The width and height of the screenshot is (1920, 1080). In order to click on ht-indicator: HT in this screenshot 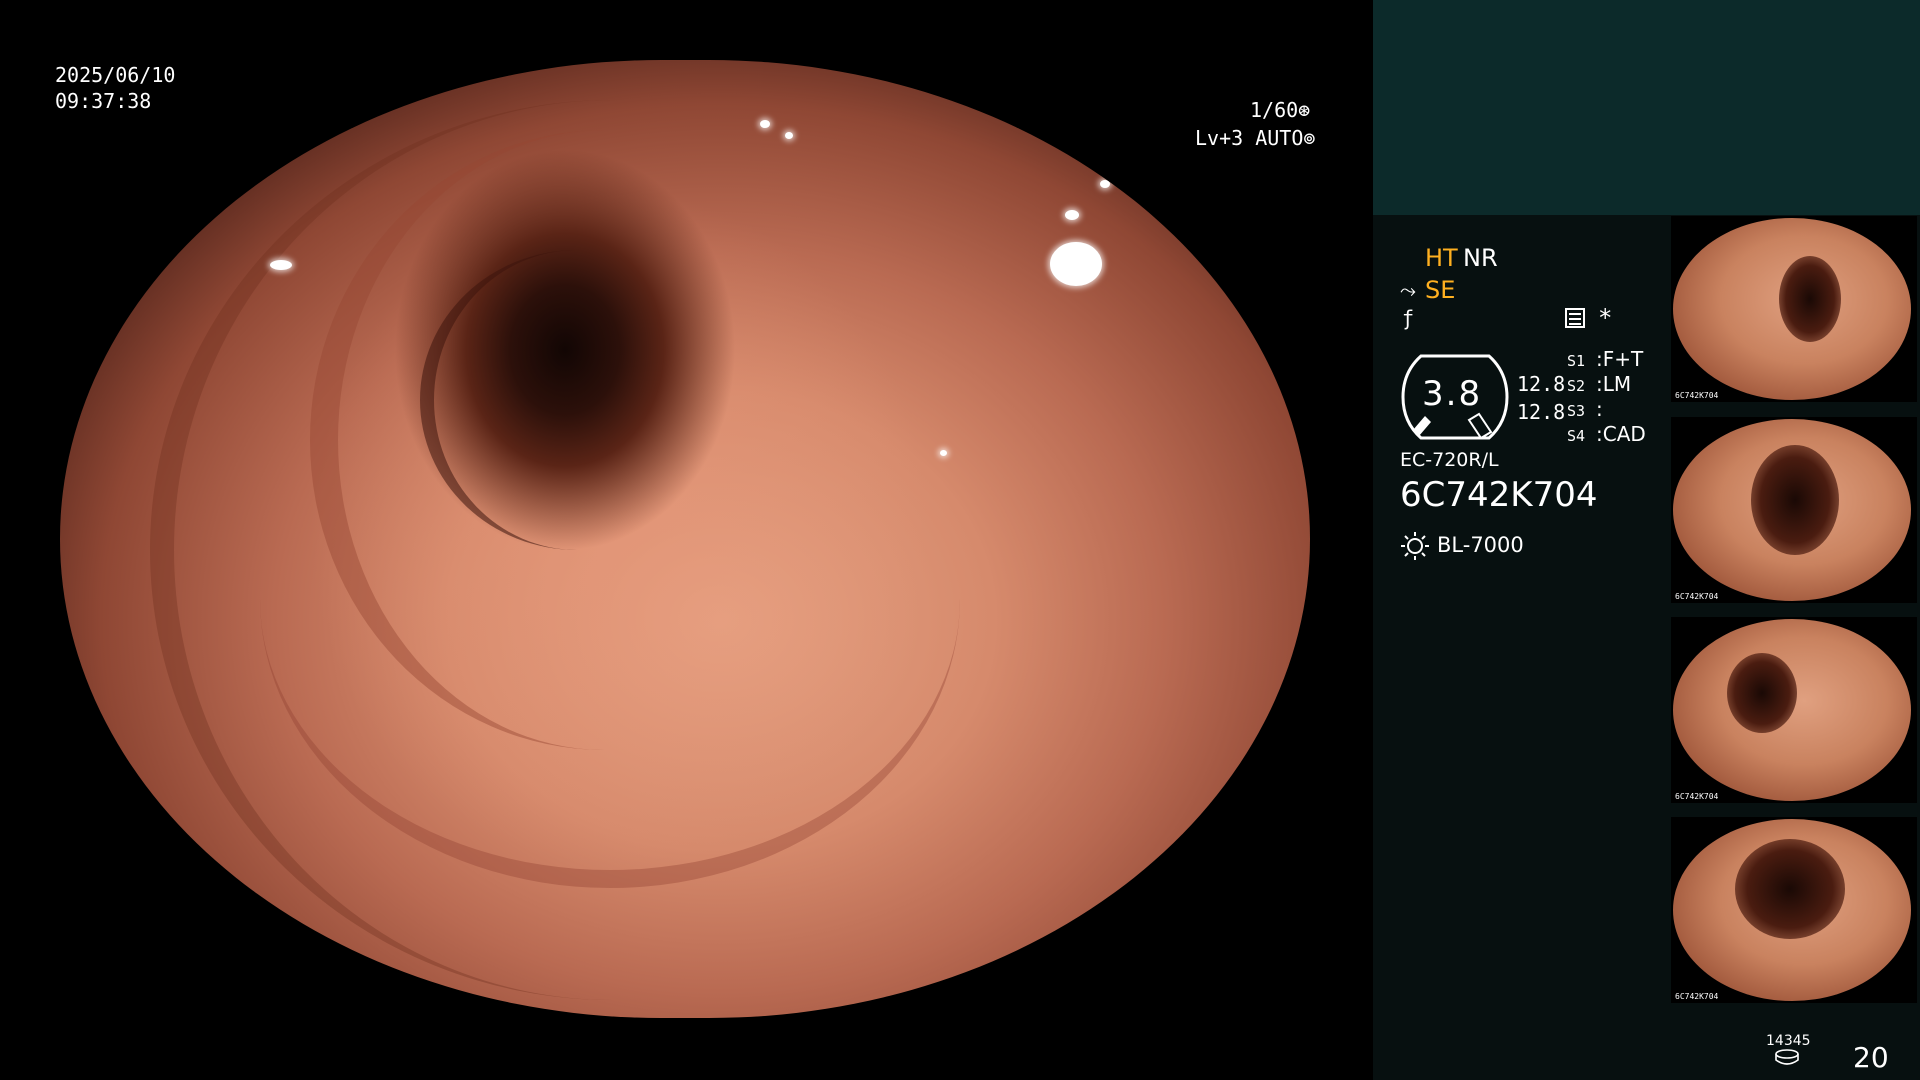, I will do `click(1441, 258)`.